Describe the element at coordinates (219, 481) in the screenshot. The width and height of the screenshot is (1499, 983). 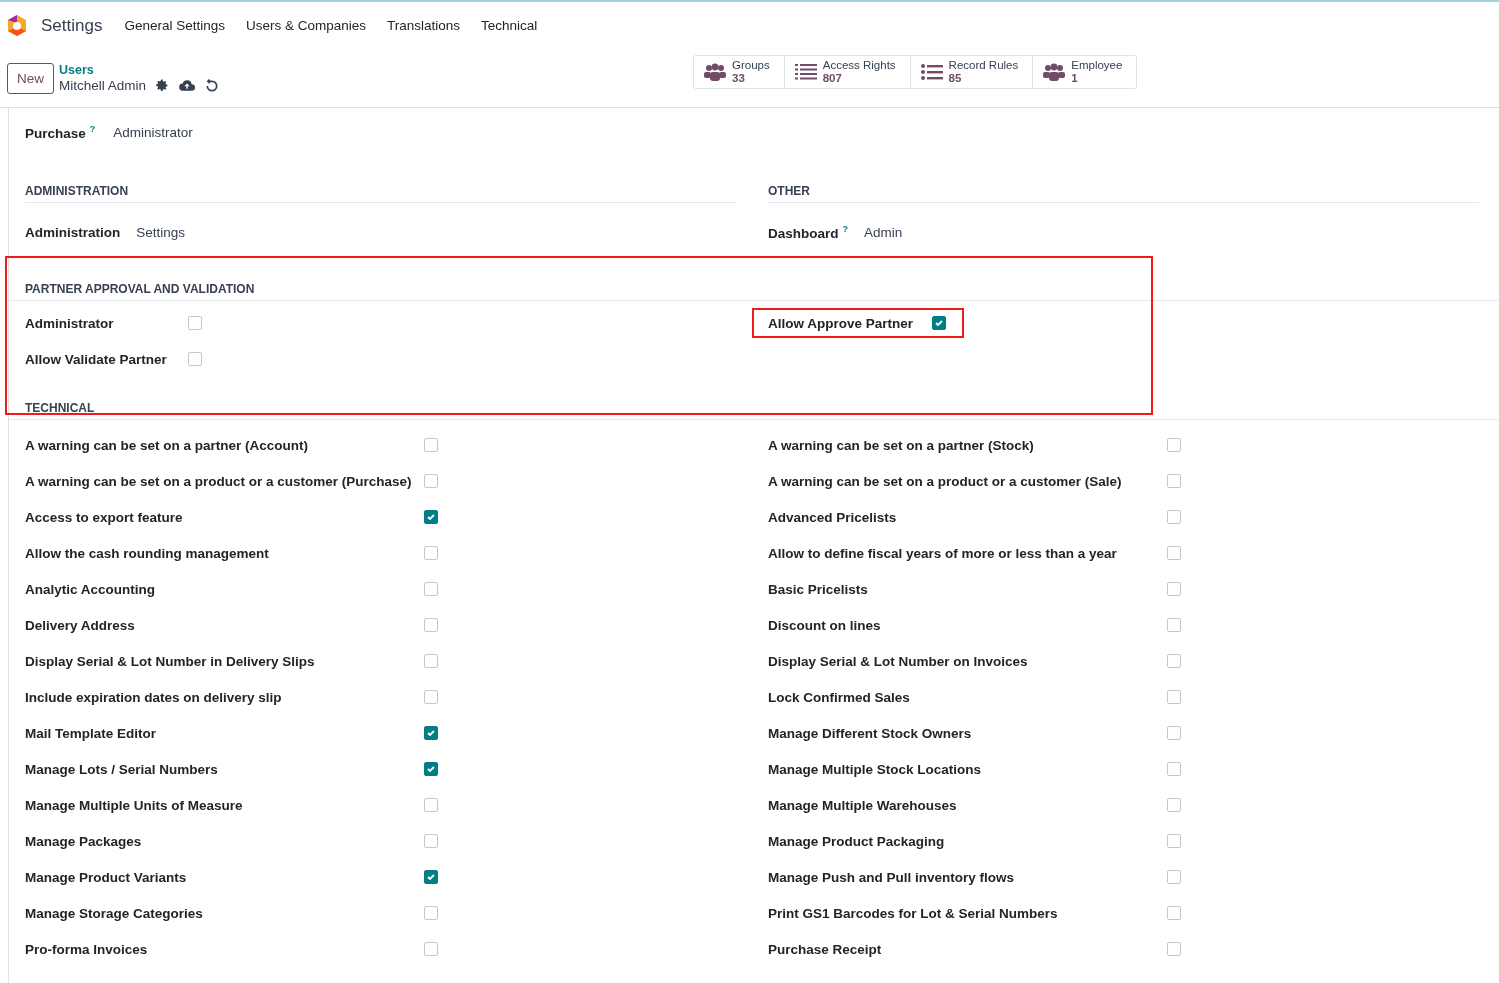
I see `checkbox-label: A warning can be set on a product or a customer (Purchase)` at that location.